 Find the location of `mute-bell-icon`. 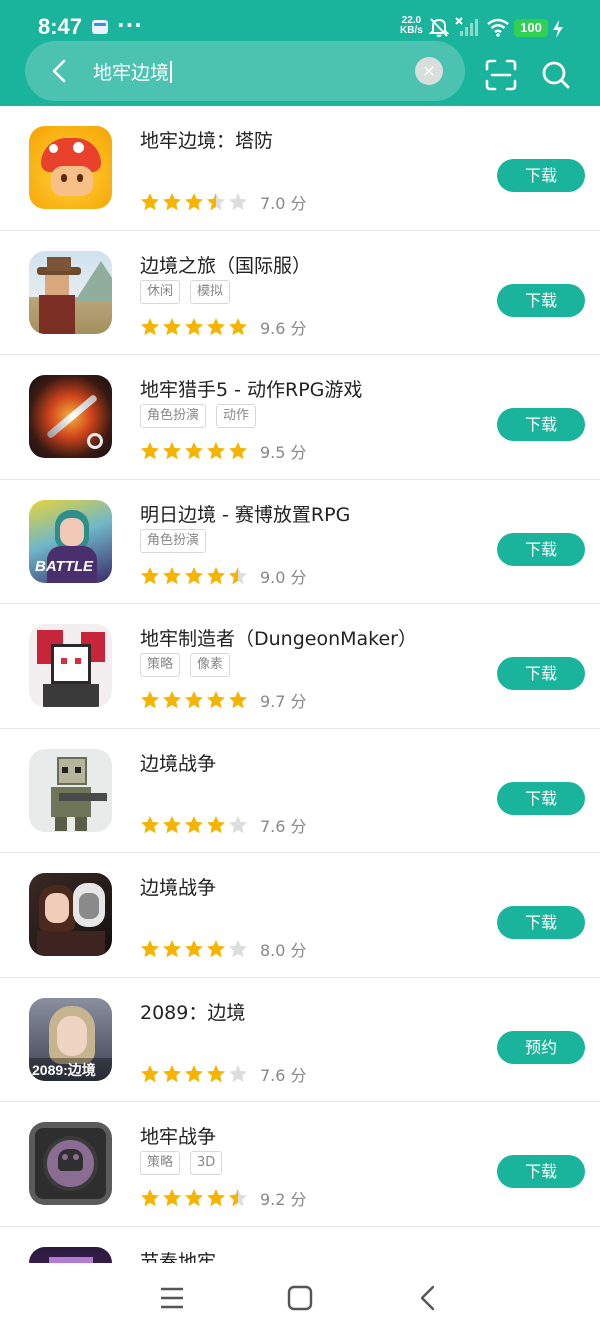

mute-bell-icon is located at coordinates (439, 27).